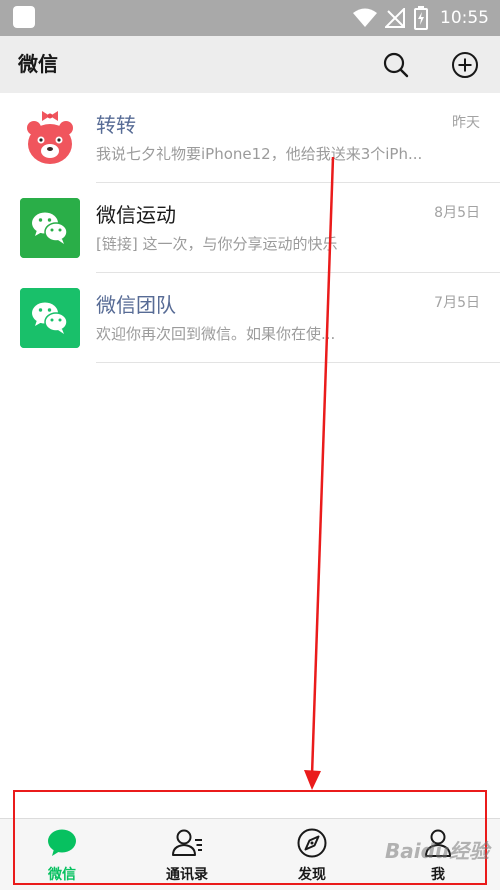 Image resolution: width=500 pixels, height=890 pixels. I want to click on bottom-nav: 微信 通讯录 发现 我, so click(250, 854).